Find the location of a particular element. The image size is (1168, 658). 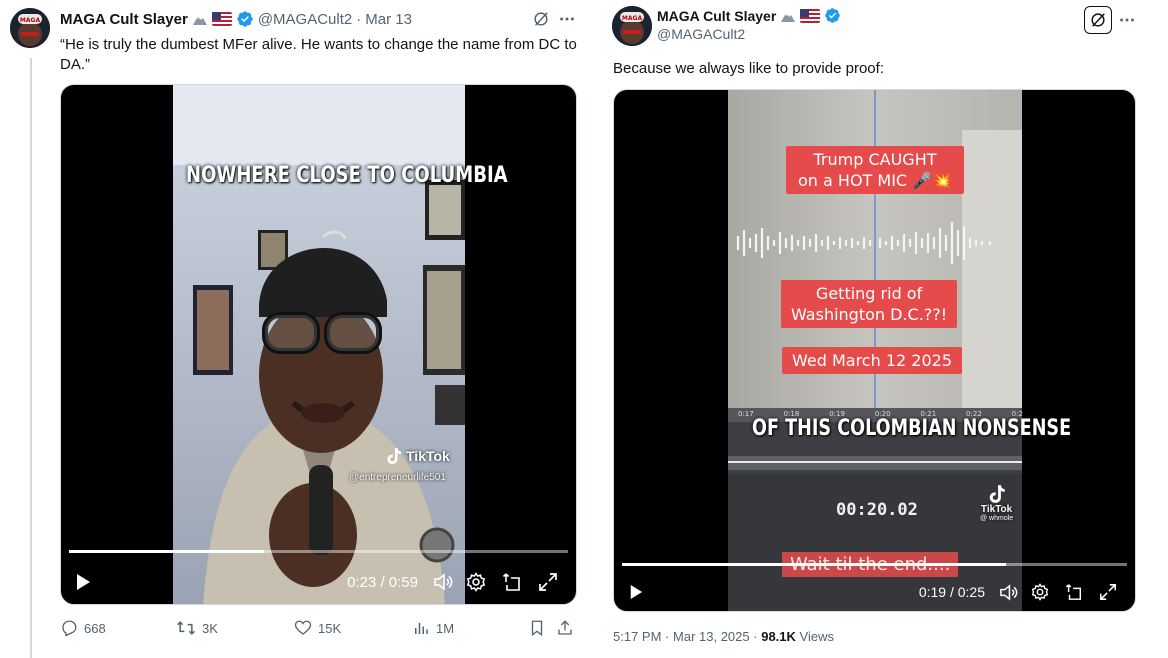

like-icon is located at coordinates (303, 627).